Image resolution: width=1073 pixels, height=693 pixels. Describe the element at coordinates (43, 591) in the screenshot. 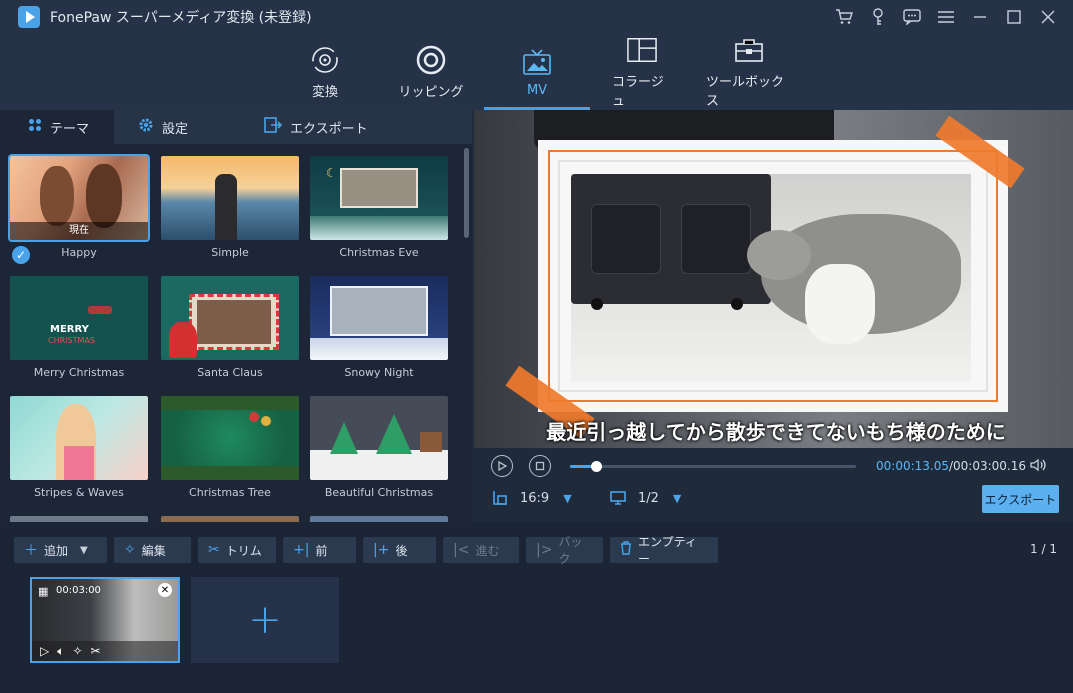

I see `film-icon: ▦` at that location.